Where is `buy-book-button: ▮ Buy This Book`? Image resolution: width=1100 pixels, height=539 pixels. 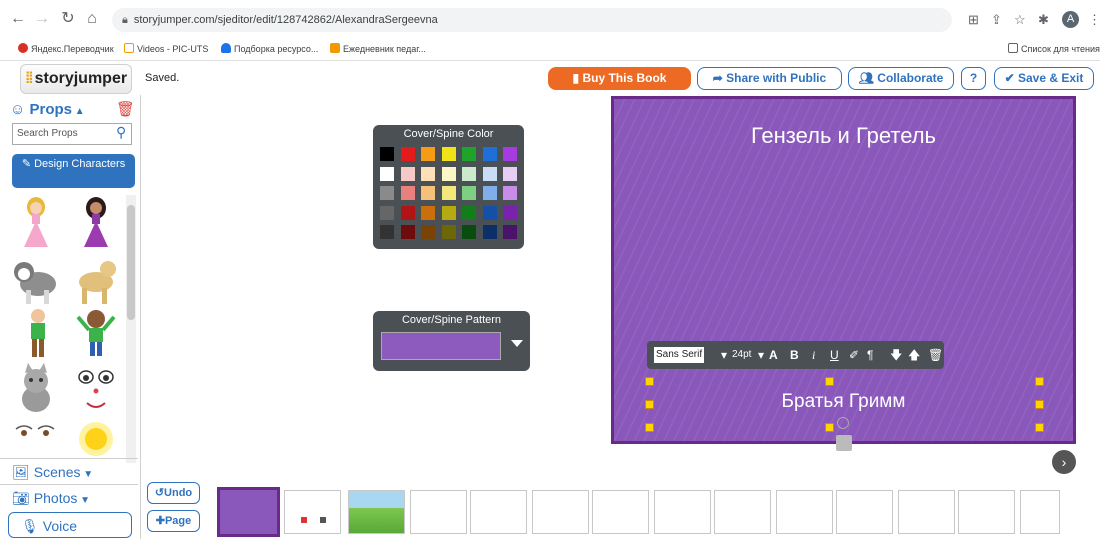
buy-book-button: ▮ Buy This Book is located at coordinates (619, 78).